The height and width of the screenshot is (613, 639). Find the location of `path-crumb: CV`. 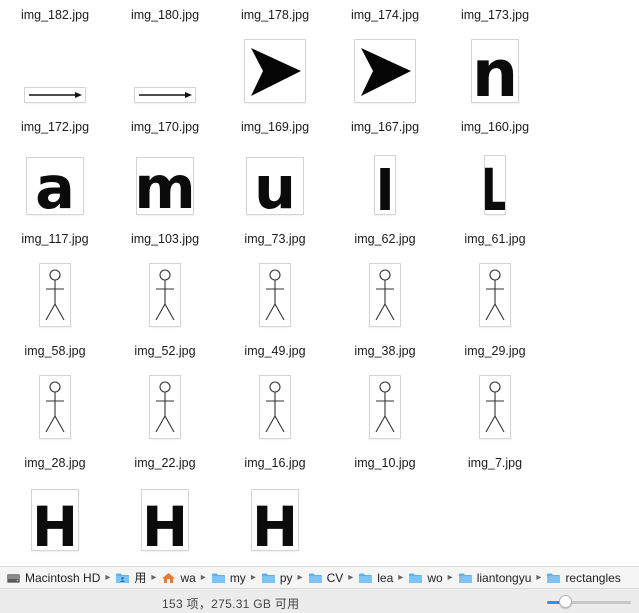

path-crumb: CV is located at coordinates (326, 577).